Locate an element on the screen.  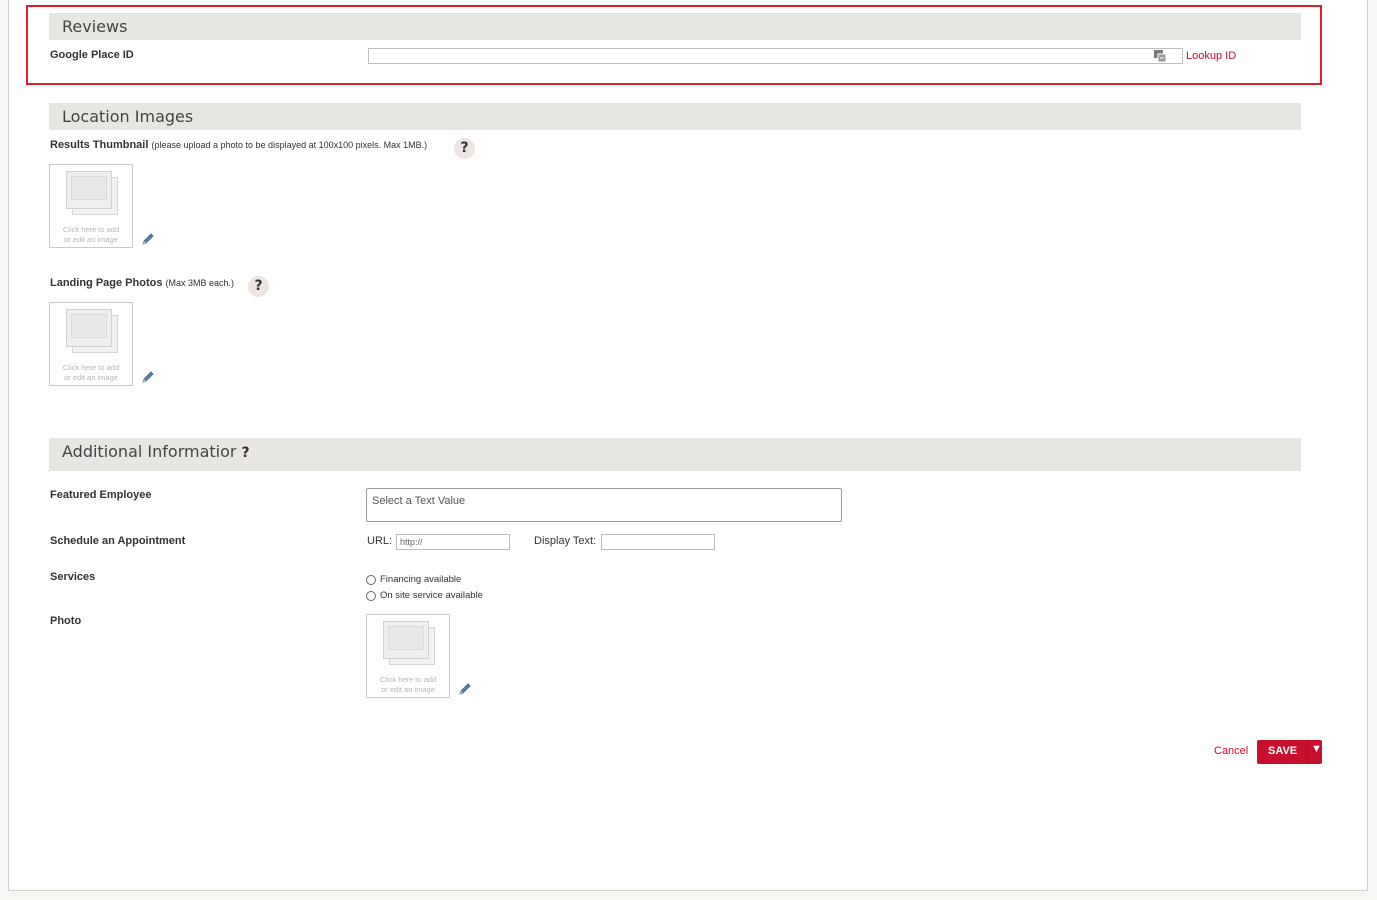
landing-page-photos-note: (Max 3MB each.) is located at coordinates (200, 283).